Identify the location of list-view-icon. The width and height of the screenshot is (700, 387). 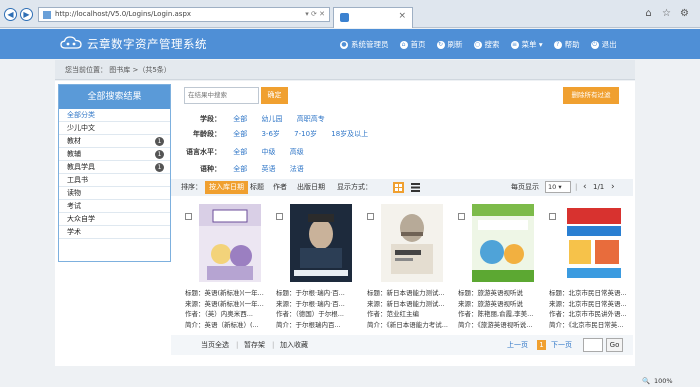
(415, 187).